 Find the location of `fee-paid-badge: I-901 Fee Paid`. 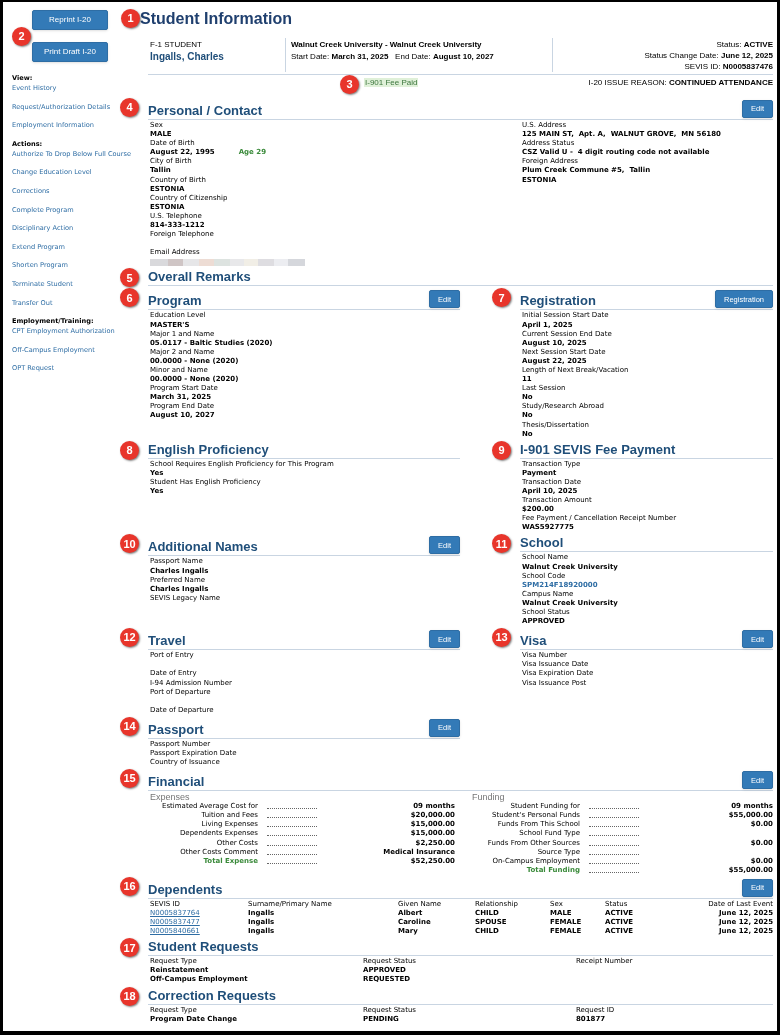

fee-paid-badge: I-901 Fee Paid is located at coordinates (391, 82).